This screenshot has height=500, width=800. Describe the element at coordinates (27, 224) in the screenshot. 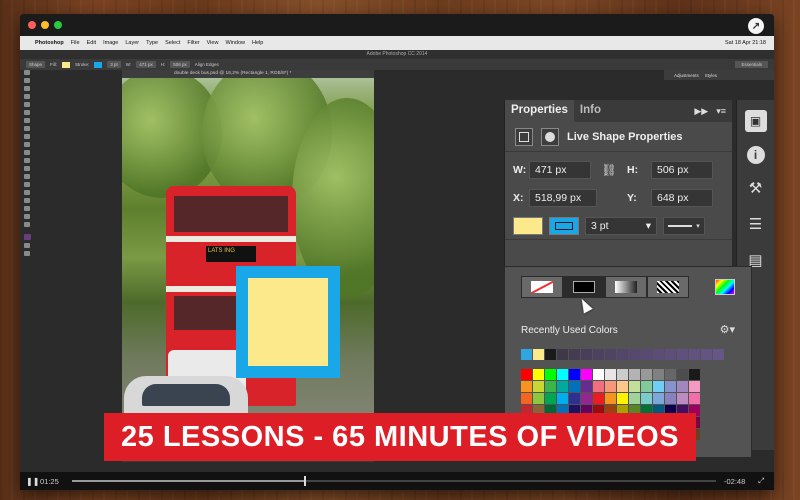

I see `zoom-tool-icon` at that location.